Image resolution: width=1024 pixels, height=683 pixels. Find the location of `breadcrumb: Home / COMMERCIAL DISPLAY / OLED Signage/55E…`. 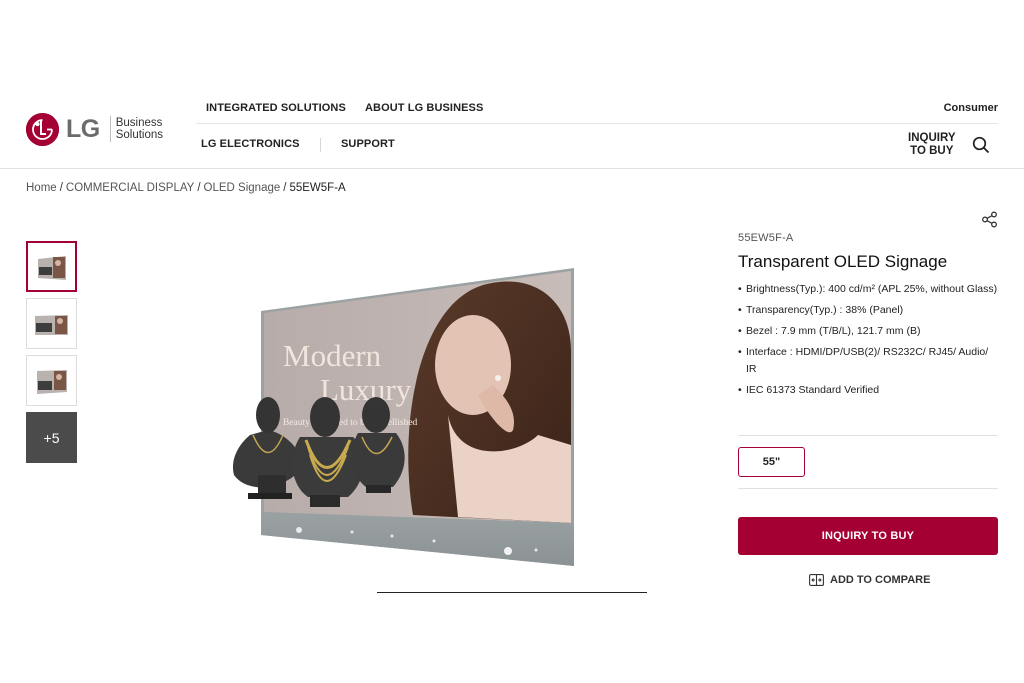

breadcrumb: Home / COMMERCIAL DISPLAY / OLED Signage/55E… is located at coordinates (186, 188).